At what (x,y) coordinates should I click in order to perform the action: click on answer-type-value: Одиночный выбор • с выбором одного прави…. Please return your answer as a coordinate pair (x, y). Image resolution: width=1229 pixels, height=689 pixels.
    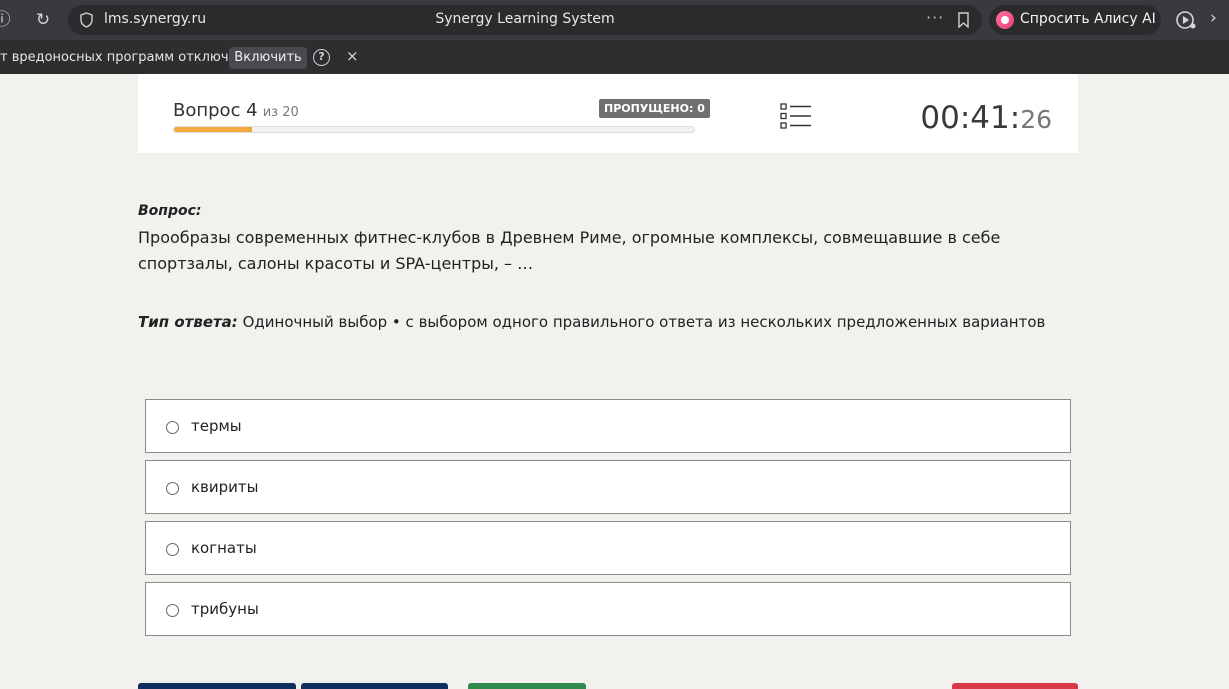
    Looking at the image, I should click on (644, 322).